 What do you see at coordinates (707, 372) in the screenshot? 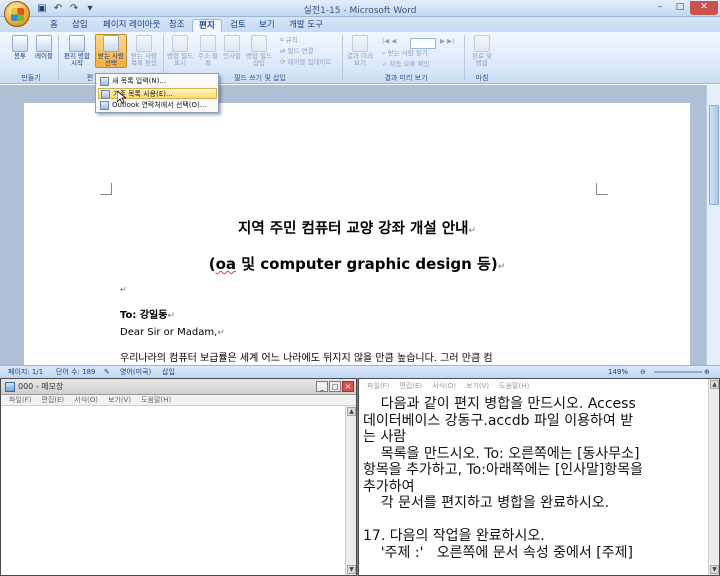
I see `zoom-in-icon: ⊕` at bounding box center [707, 372].